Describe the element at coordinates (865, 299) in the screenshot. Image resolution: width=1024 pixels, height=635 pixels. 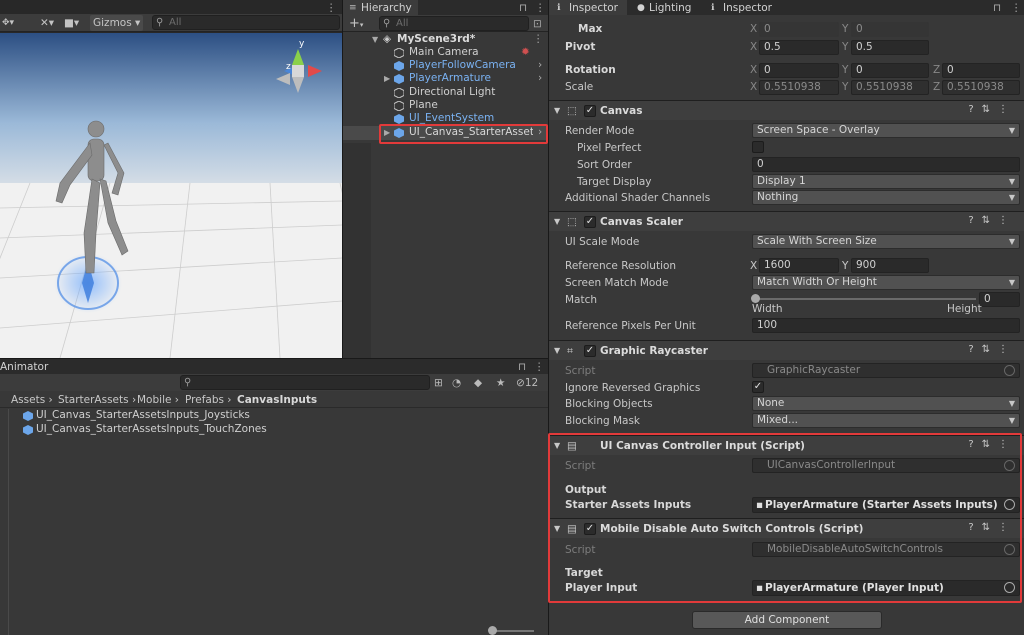
I see `match-slider-track` at that location.